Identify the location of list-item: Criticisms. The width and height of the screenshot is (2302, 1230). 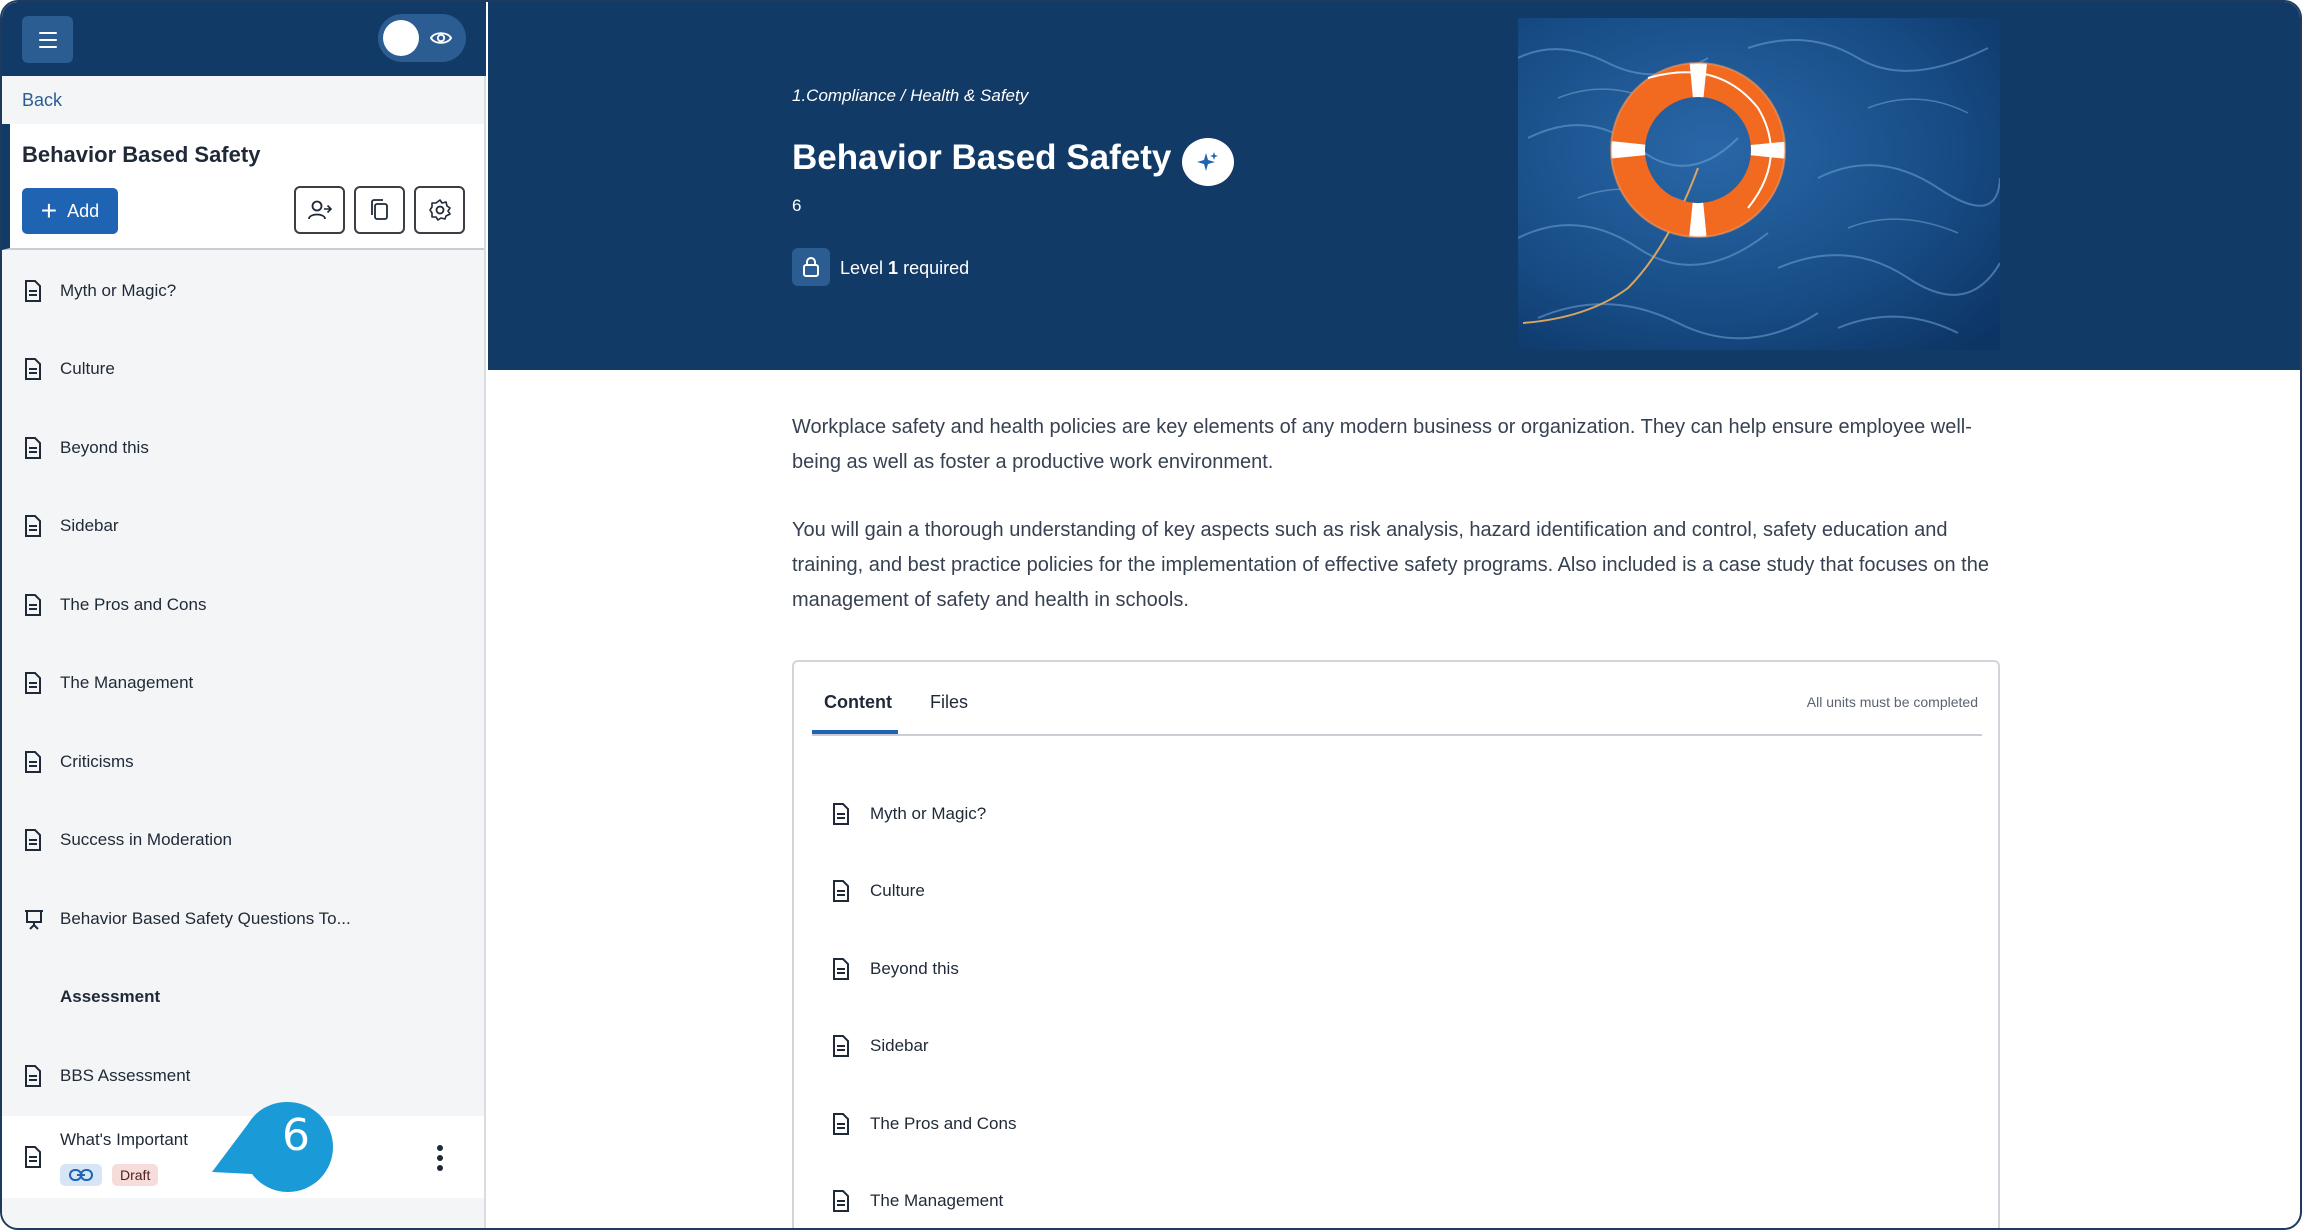
(243, 762).